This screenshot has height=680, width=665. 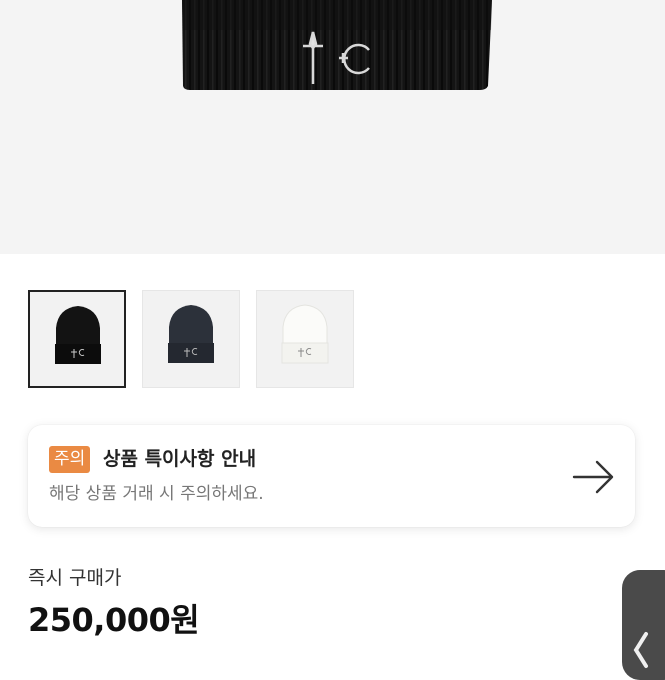 I want to click on thumbnail-navy, so click(x=191, y=339).